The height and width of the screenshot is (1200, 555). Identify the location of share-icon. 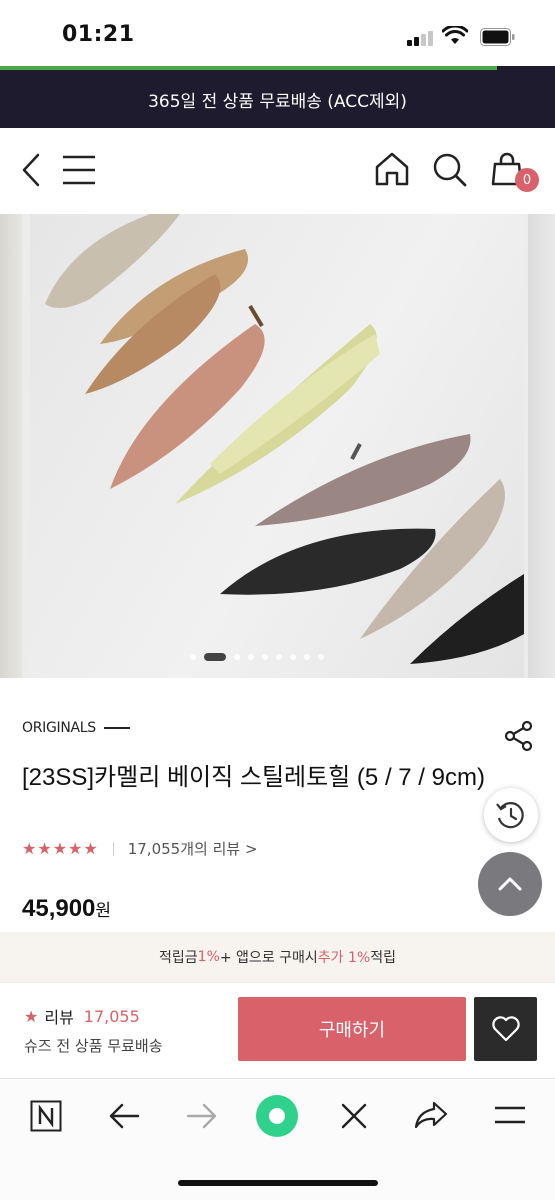
(519, 736).